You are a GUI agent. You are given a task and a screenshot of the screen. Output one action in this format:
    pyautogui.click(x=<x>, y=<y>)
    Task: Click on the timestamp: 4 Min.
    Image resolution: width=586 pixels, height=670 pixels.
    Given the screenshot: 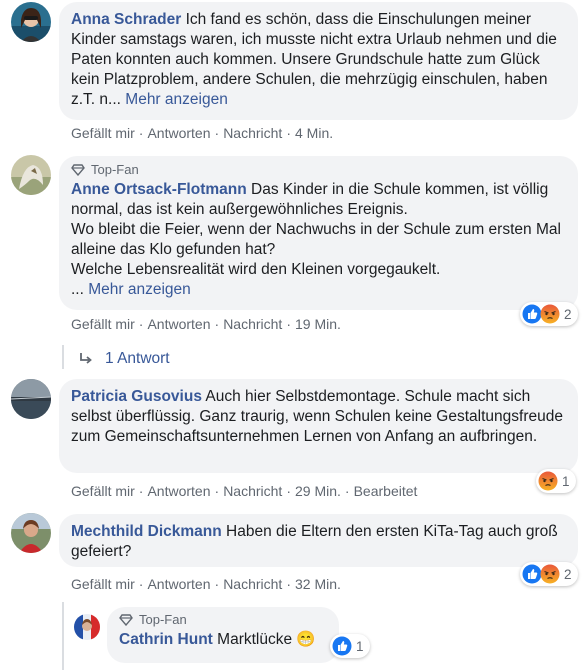 What is the action you would take?
    pyautogui.click(x=314, y=133)
    